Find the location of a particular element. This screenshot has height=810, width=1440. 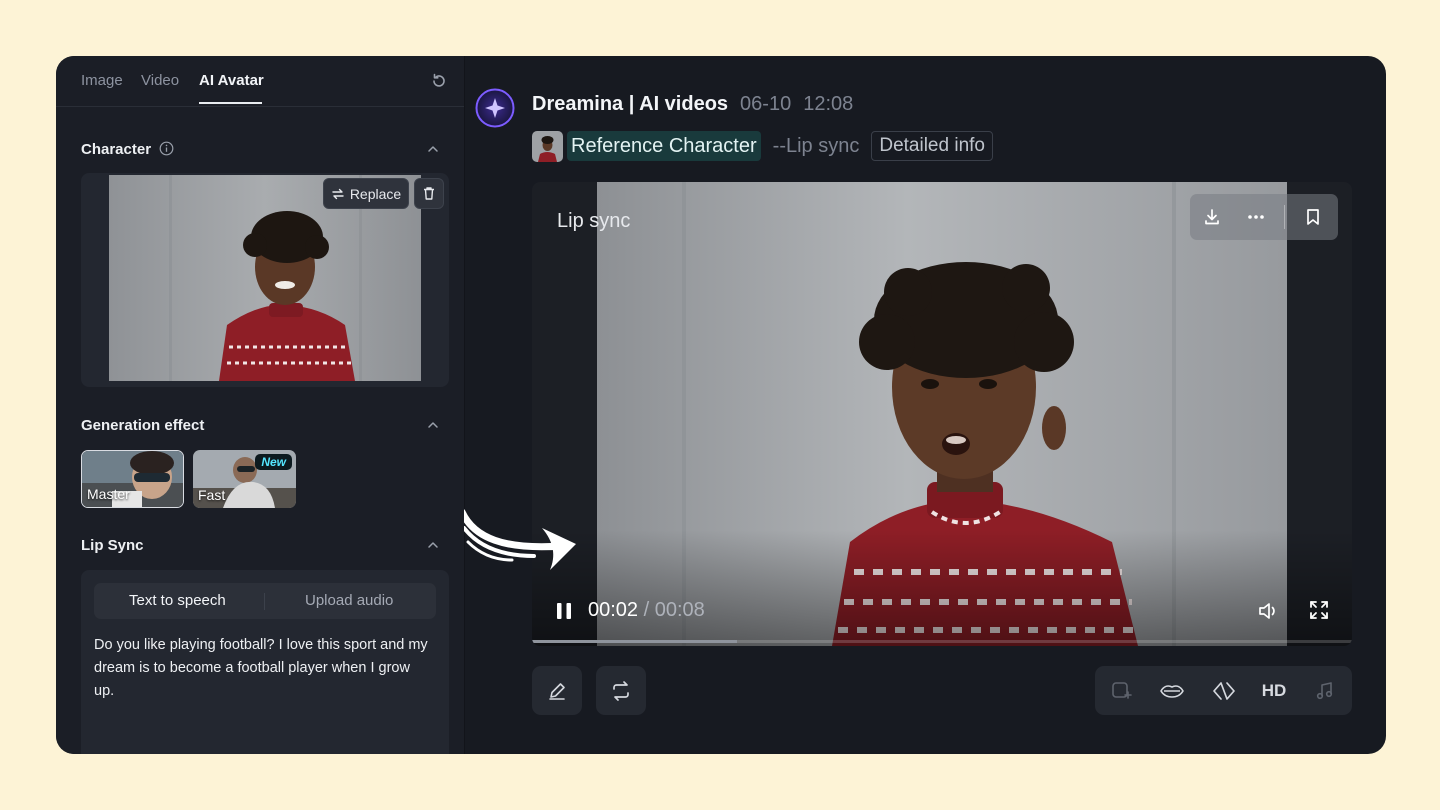

video-label: Lip sync is located at coordinates (594, 221).